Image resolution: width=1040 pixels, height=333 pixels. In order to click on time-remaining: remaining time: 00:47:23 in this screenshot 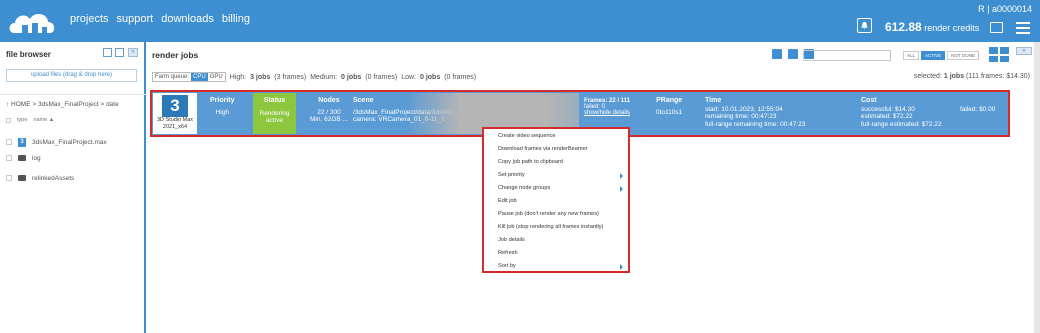, I will do `click(741, 116)`.